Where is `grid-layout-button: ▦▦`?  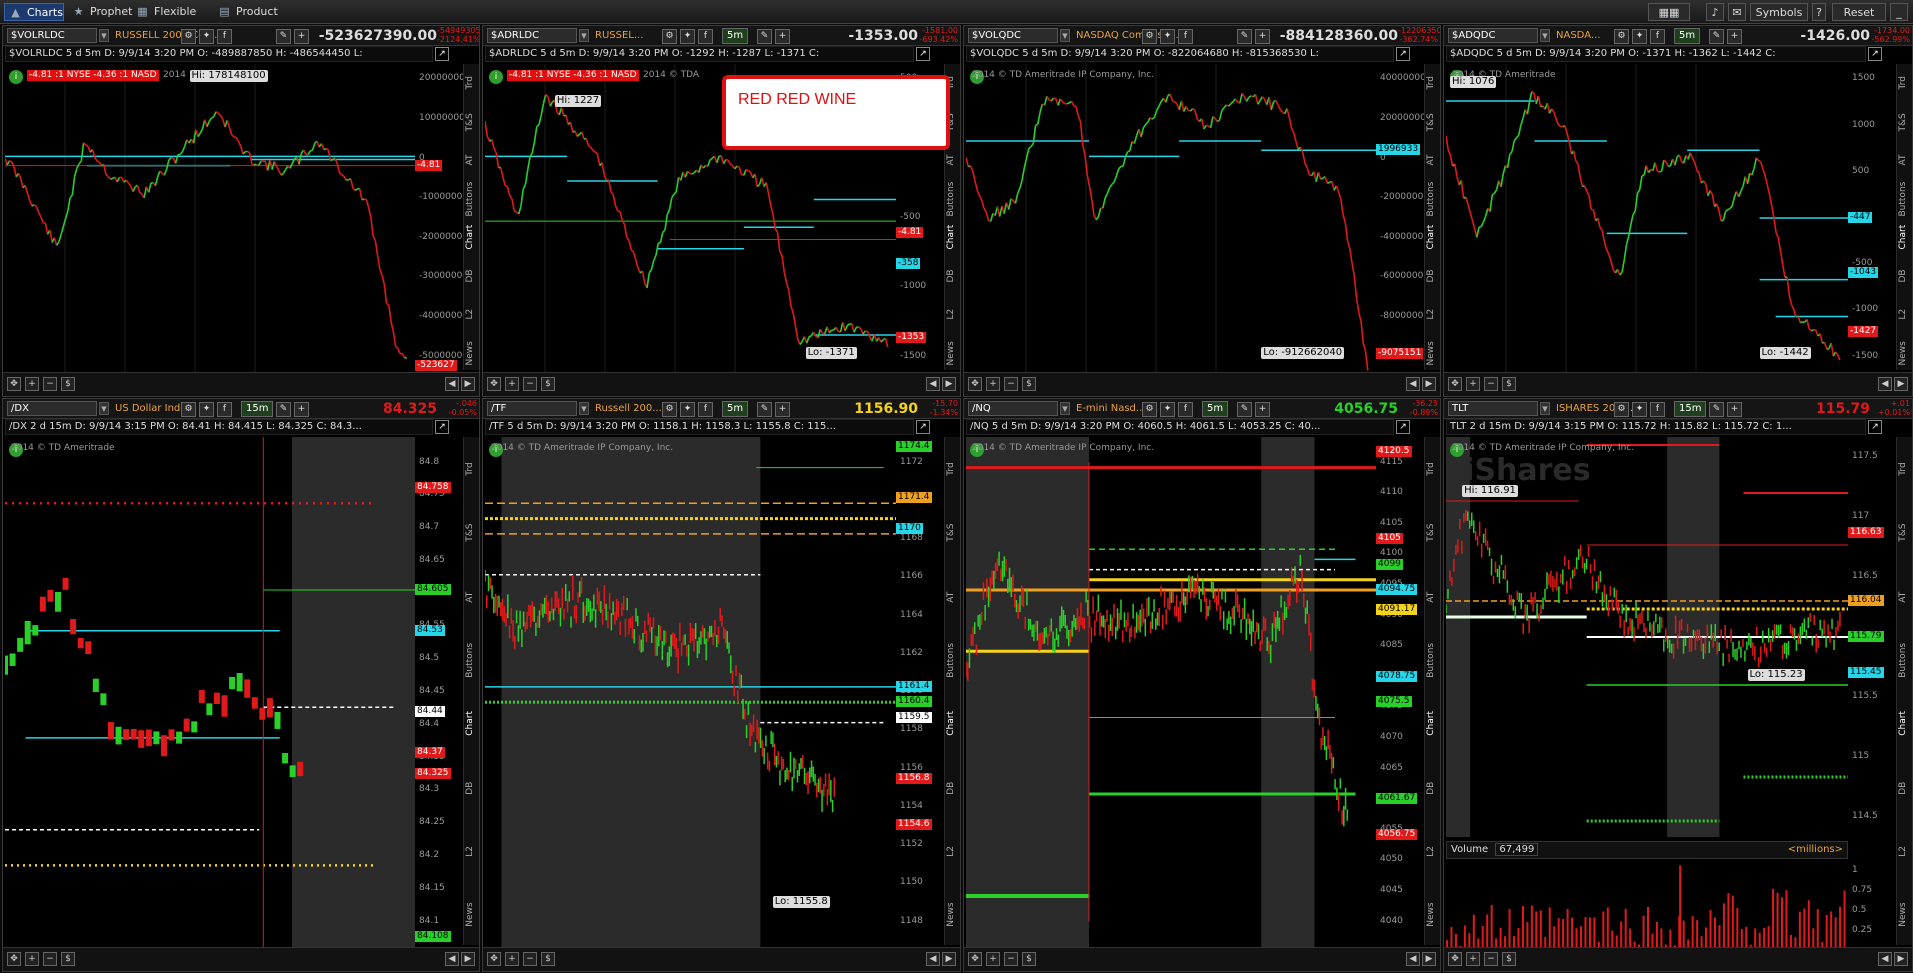 grid-layout-button: ▦▦ is located at coordinates (1669, 12).